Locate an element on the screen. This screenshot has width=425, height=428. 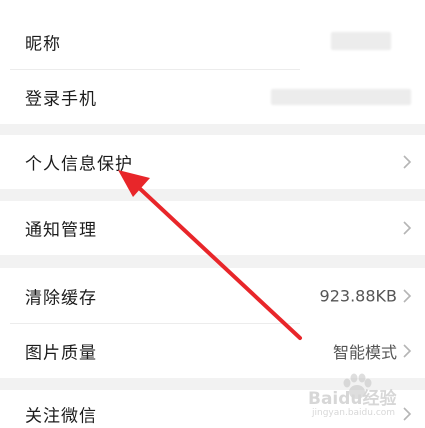
settings-item-label: 关注微信 is located at coordinates (61, 416).